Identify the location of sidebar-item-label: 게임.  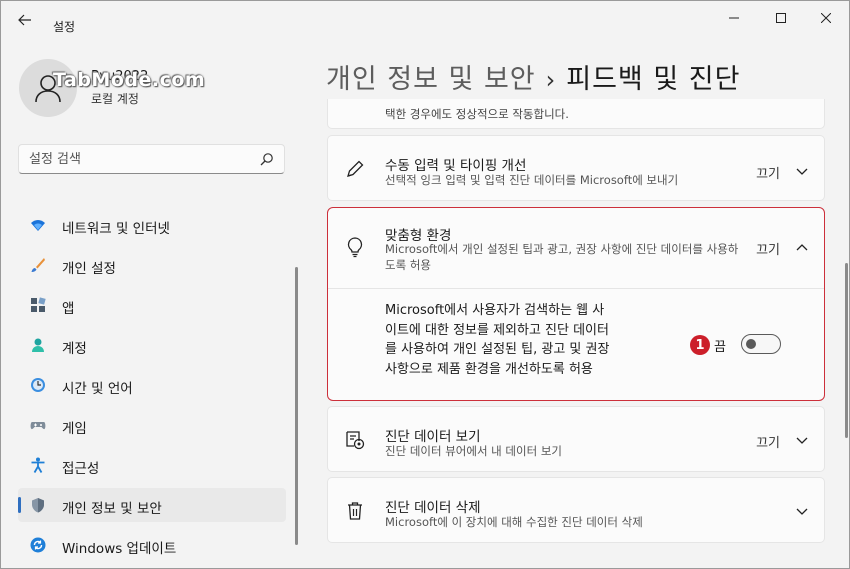
(74, 429).